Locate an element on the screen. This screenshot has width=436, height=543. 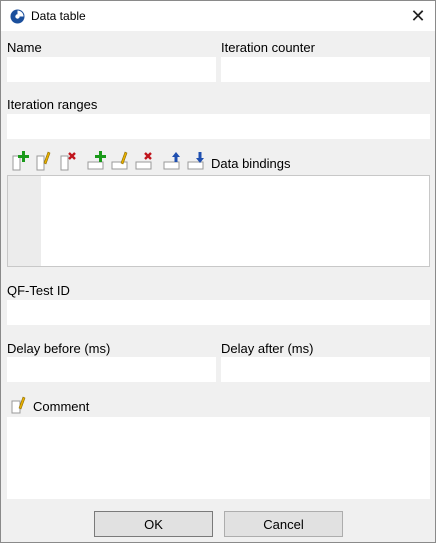
delete-column-icon is located at coordinates (68, 161).